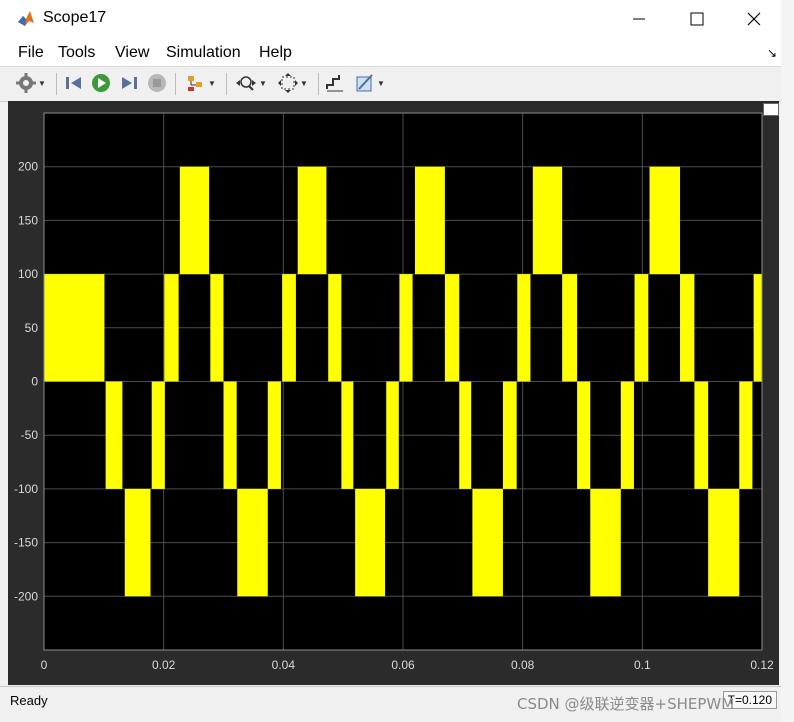  I want to click on cursor-measure-icon, so click(334, 83).